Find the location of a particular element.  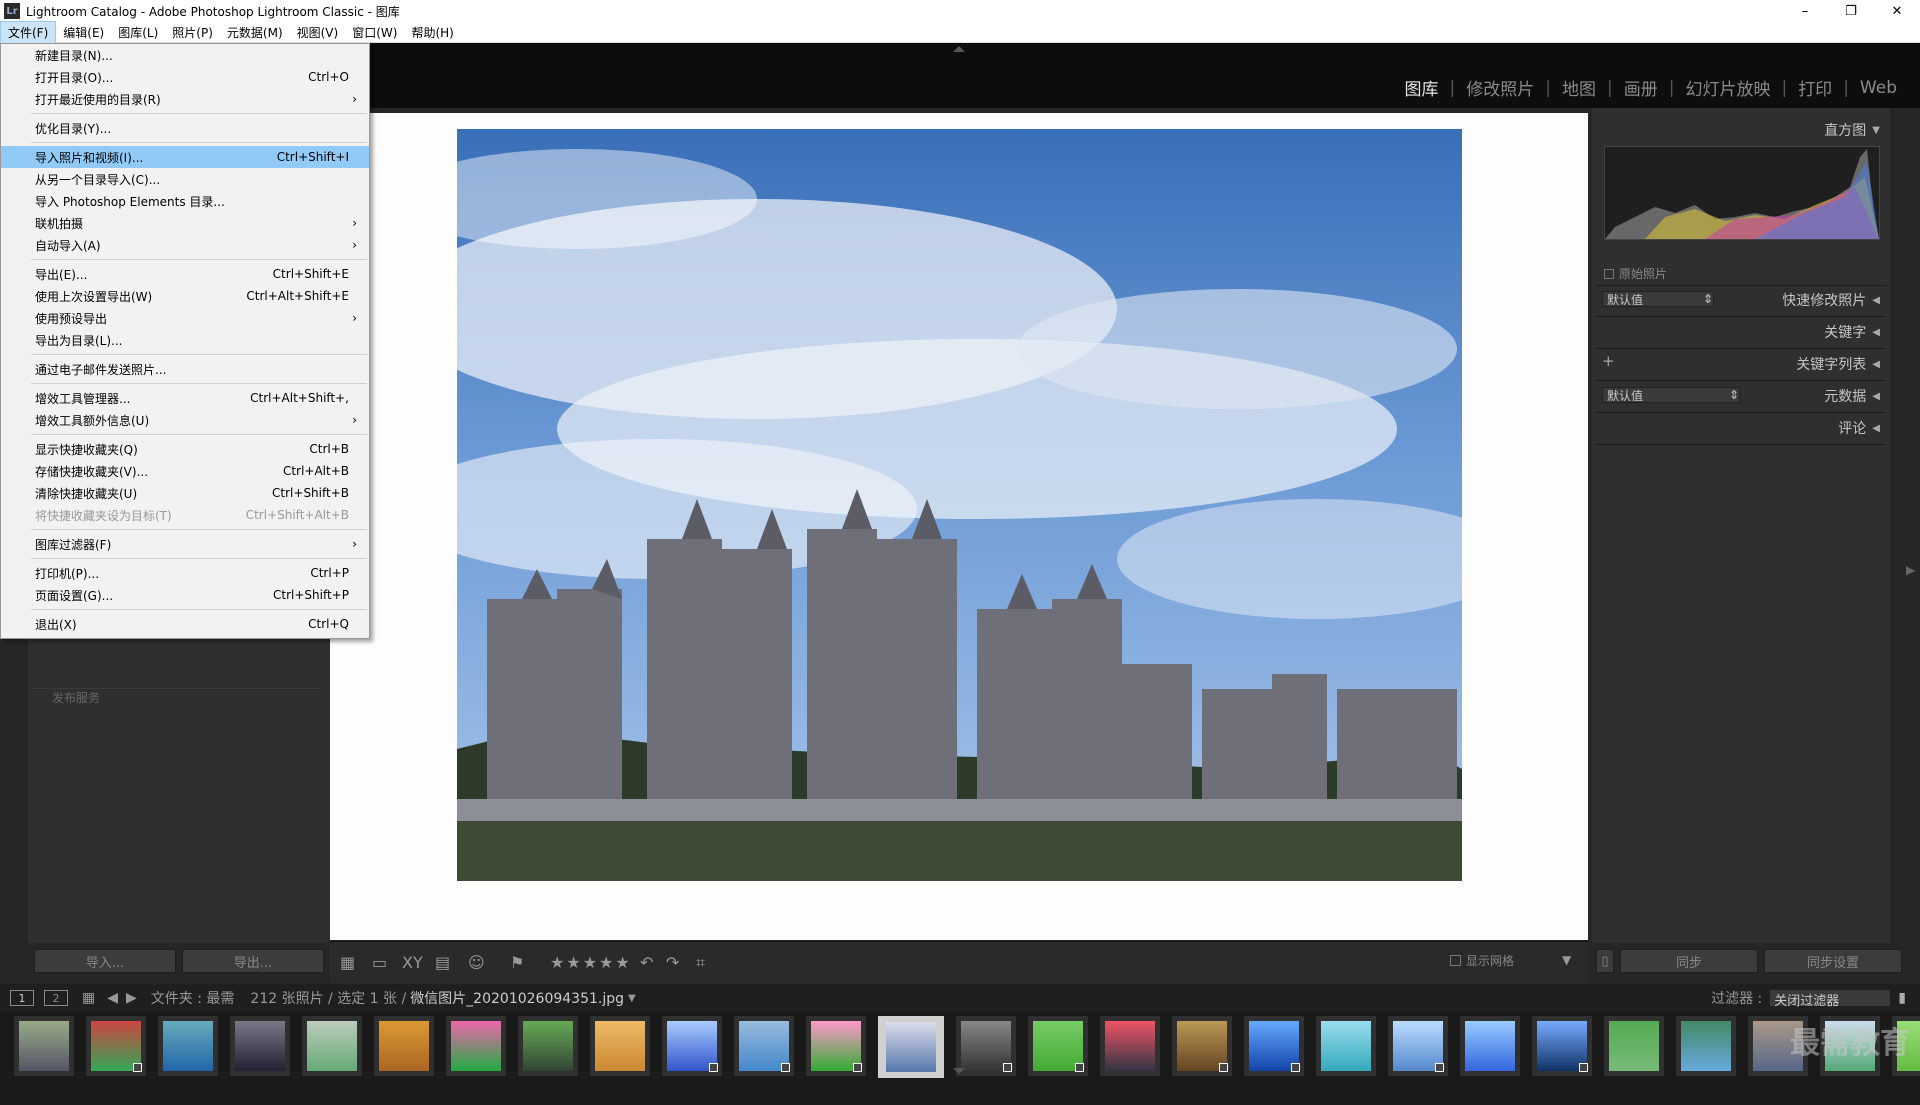

file-menu-item: 打开最近使用的目录(R) › is located at coordinates (185, 99).